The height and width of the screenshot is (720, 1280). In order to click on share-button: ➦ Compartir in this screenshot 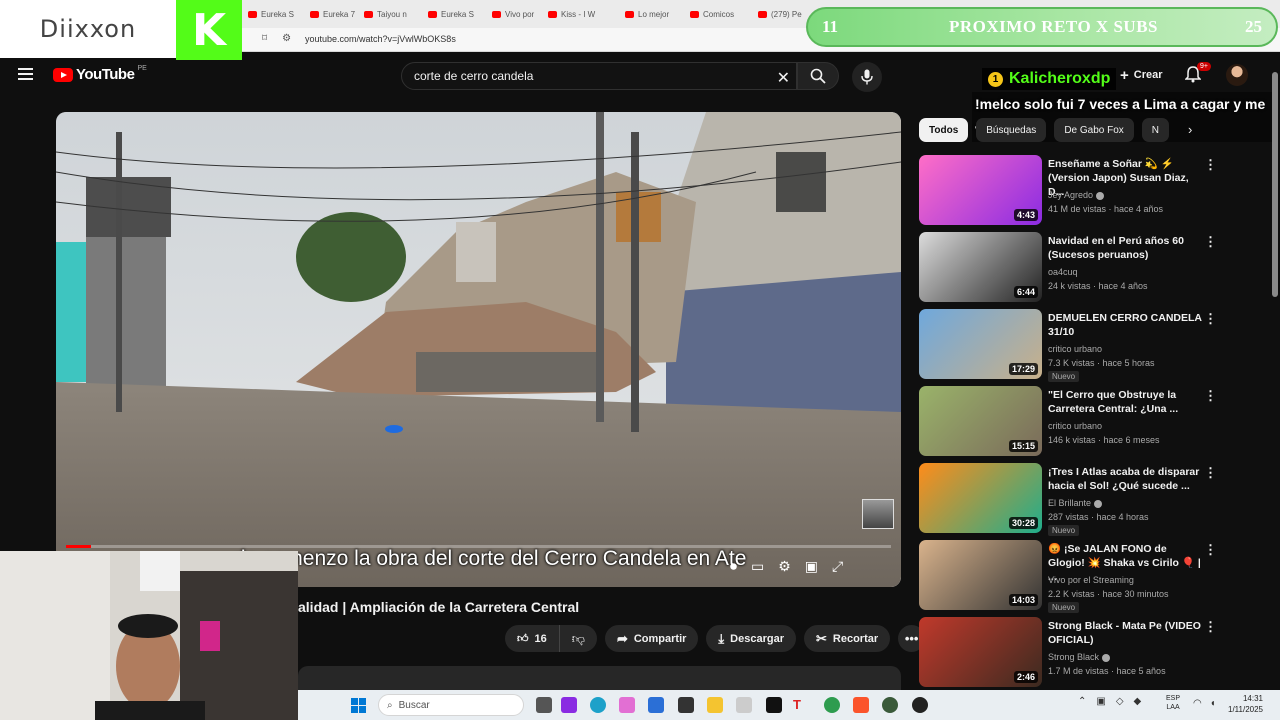, I will do `click(651, 638)`.